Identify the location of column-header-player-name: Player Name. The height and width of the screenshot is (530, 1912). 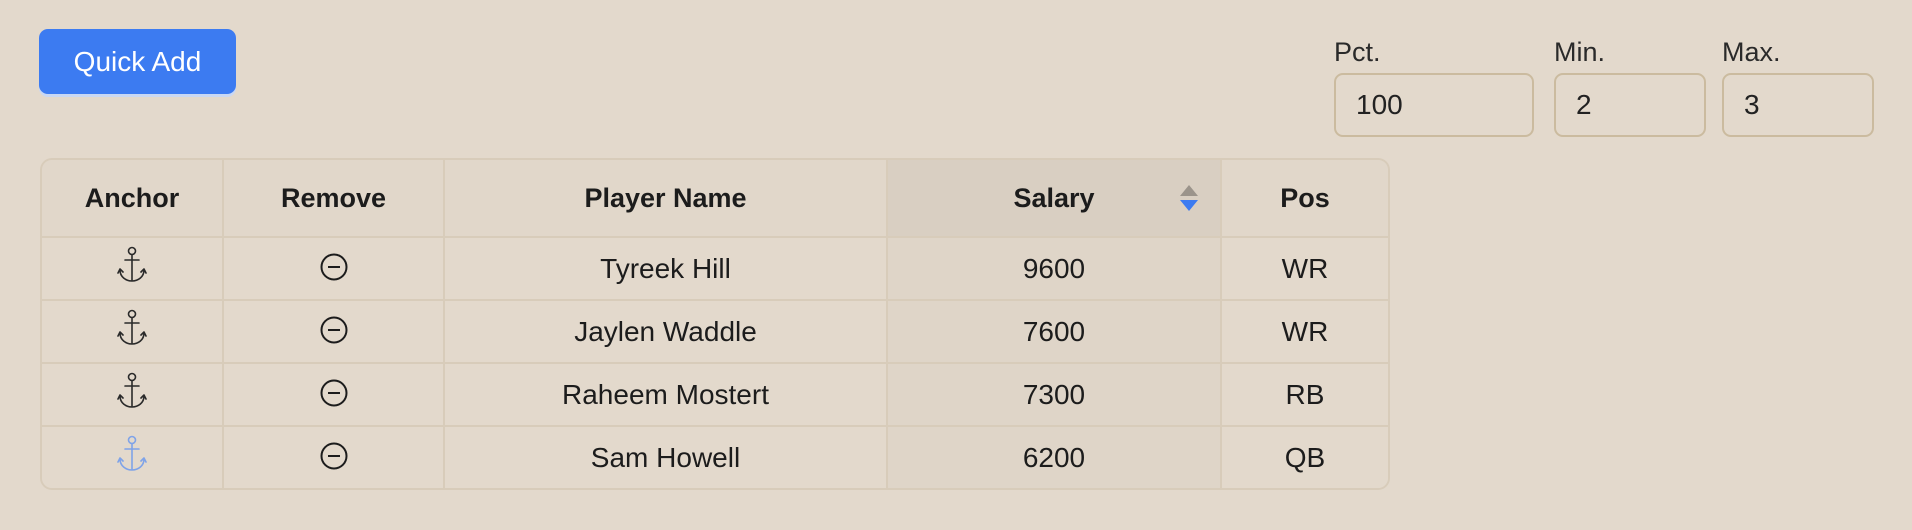
(666, 199).